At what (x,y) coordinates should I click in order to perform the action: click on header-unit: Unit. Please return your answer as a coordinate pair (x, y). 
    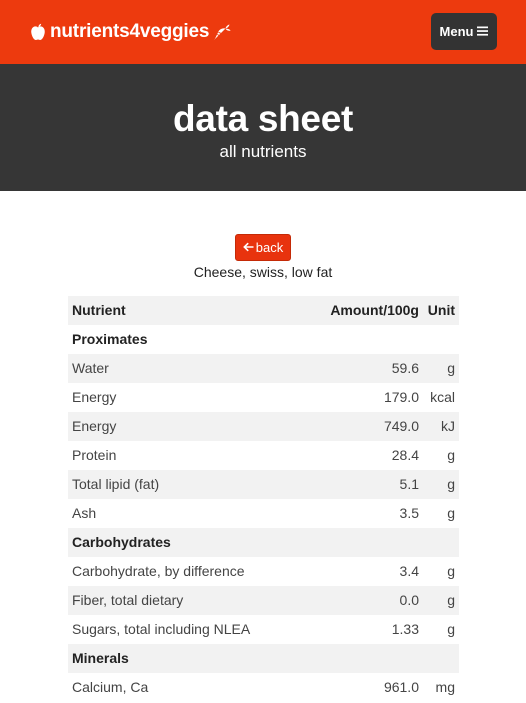
    Looking at the image, I should click on (441, 310).